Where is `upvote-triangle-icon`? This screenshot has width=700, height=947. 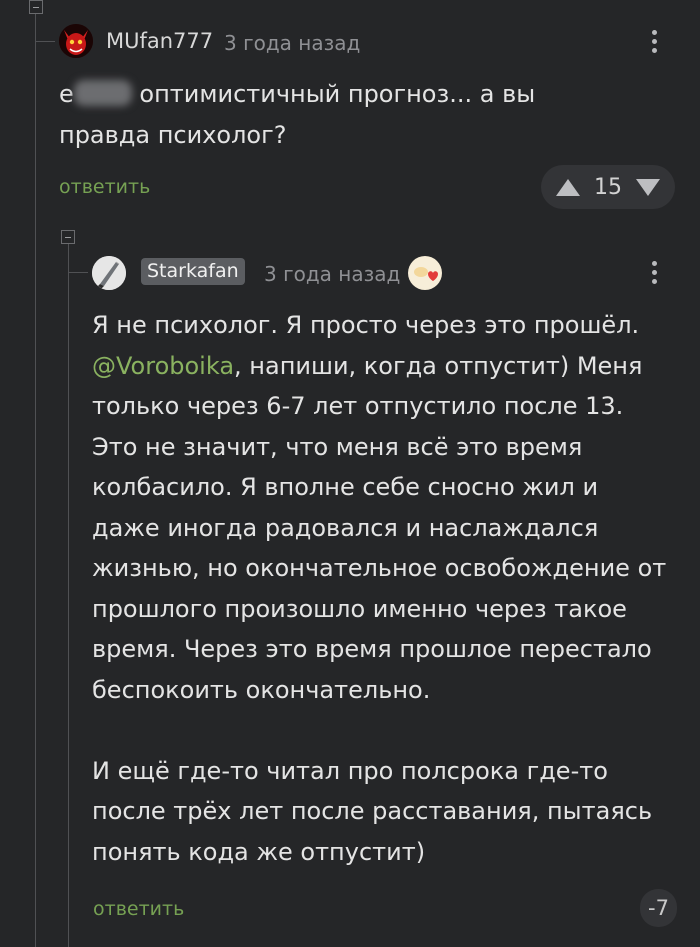
upvote-triangle-icon is located at coordinates (568, 187).